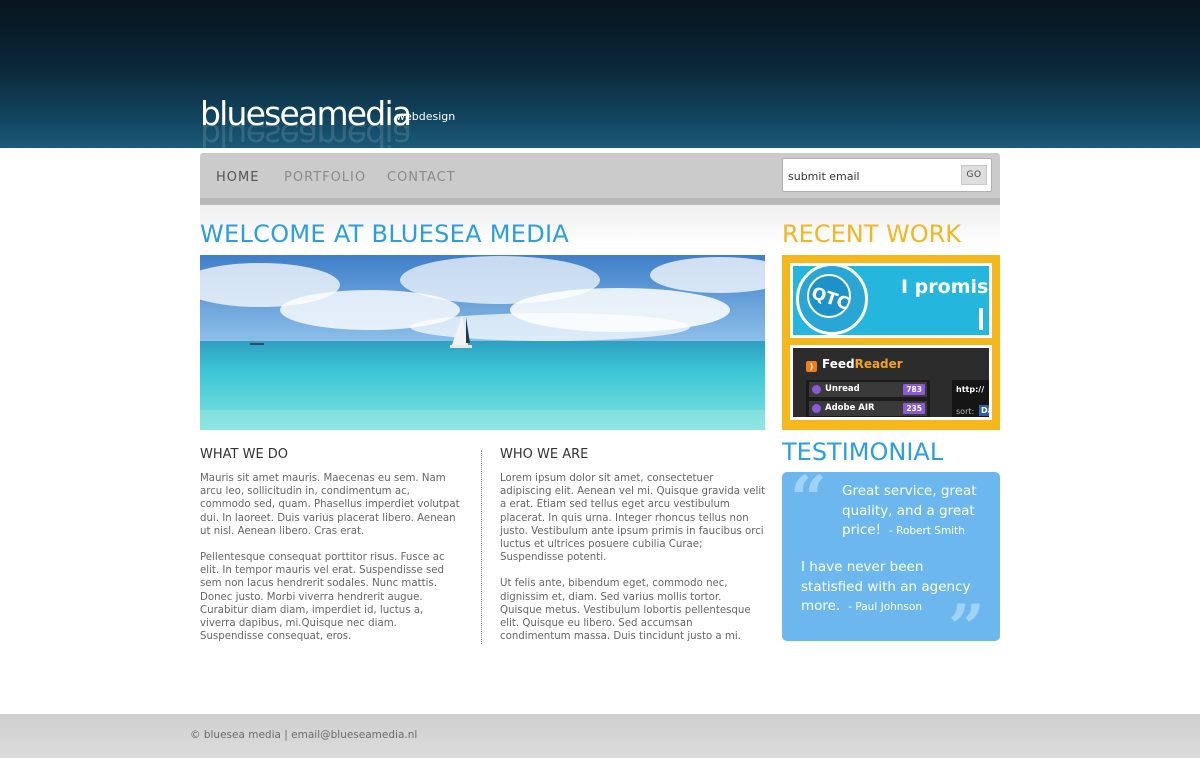 The height and width of the screenshot is (758, 1200). I want to click on feedreader-row-count: 783, so click(914, 389).